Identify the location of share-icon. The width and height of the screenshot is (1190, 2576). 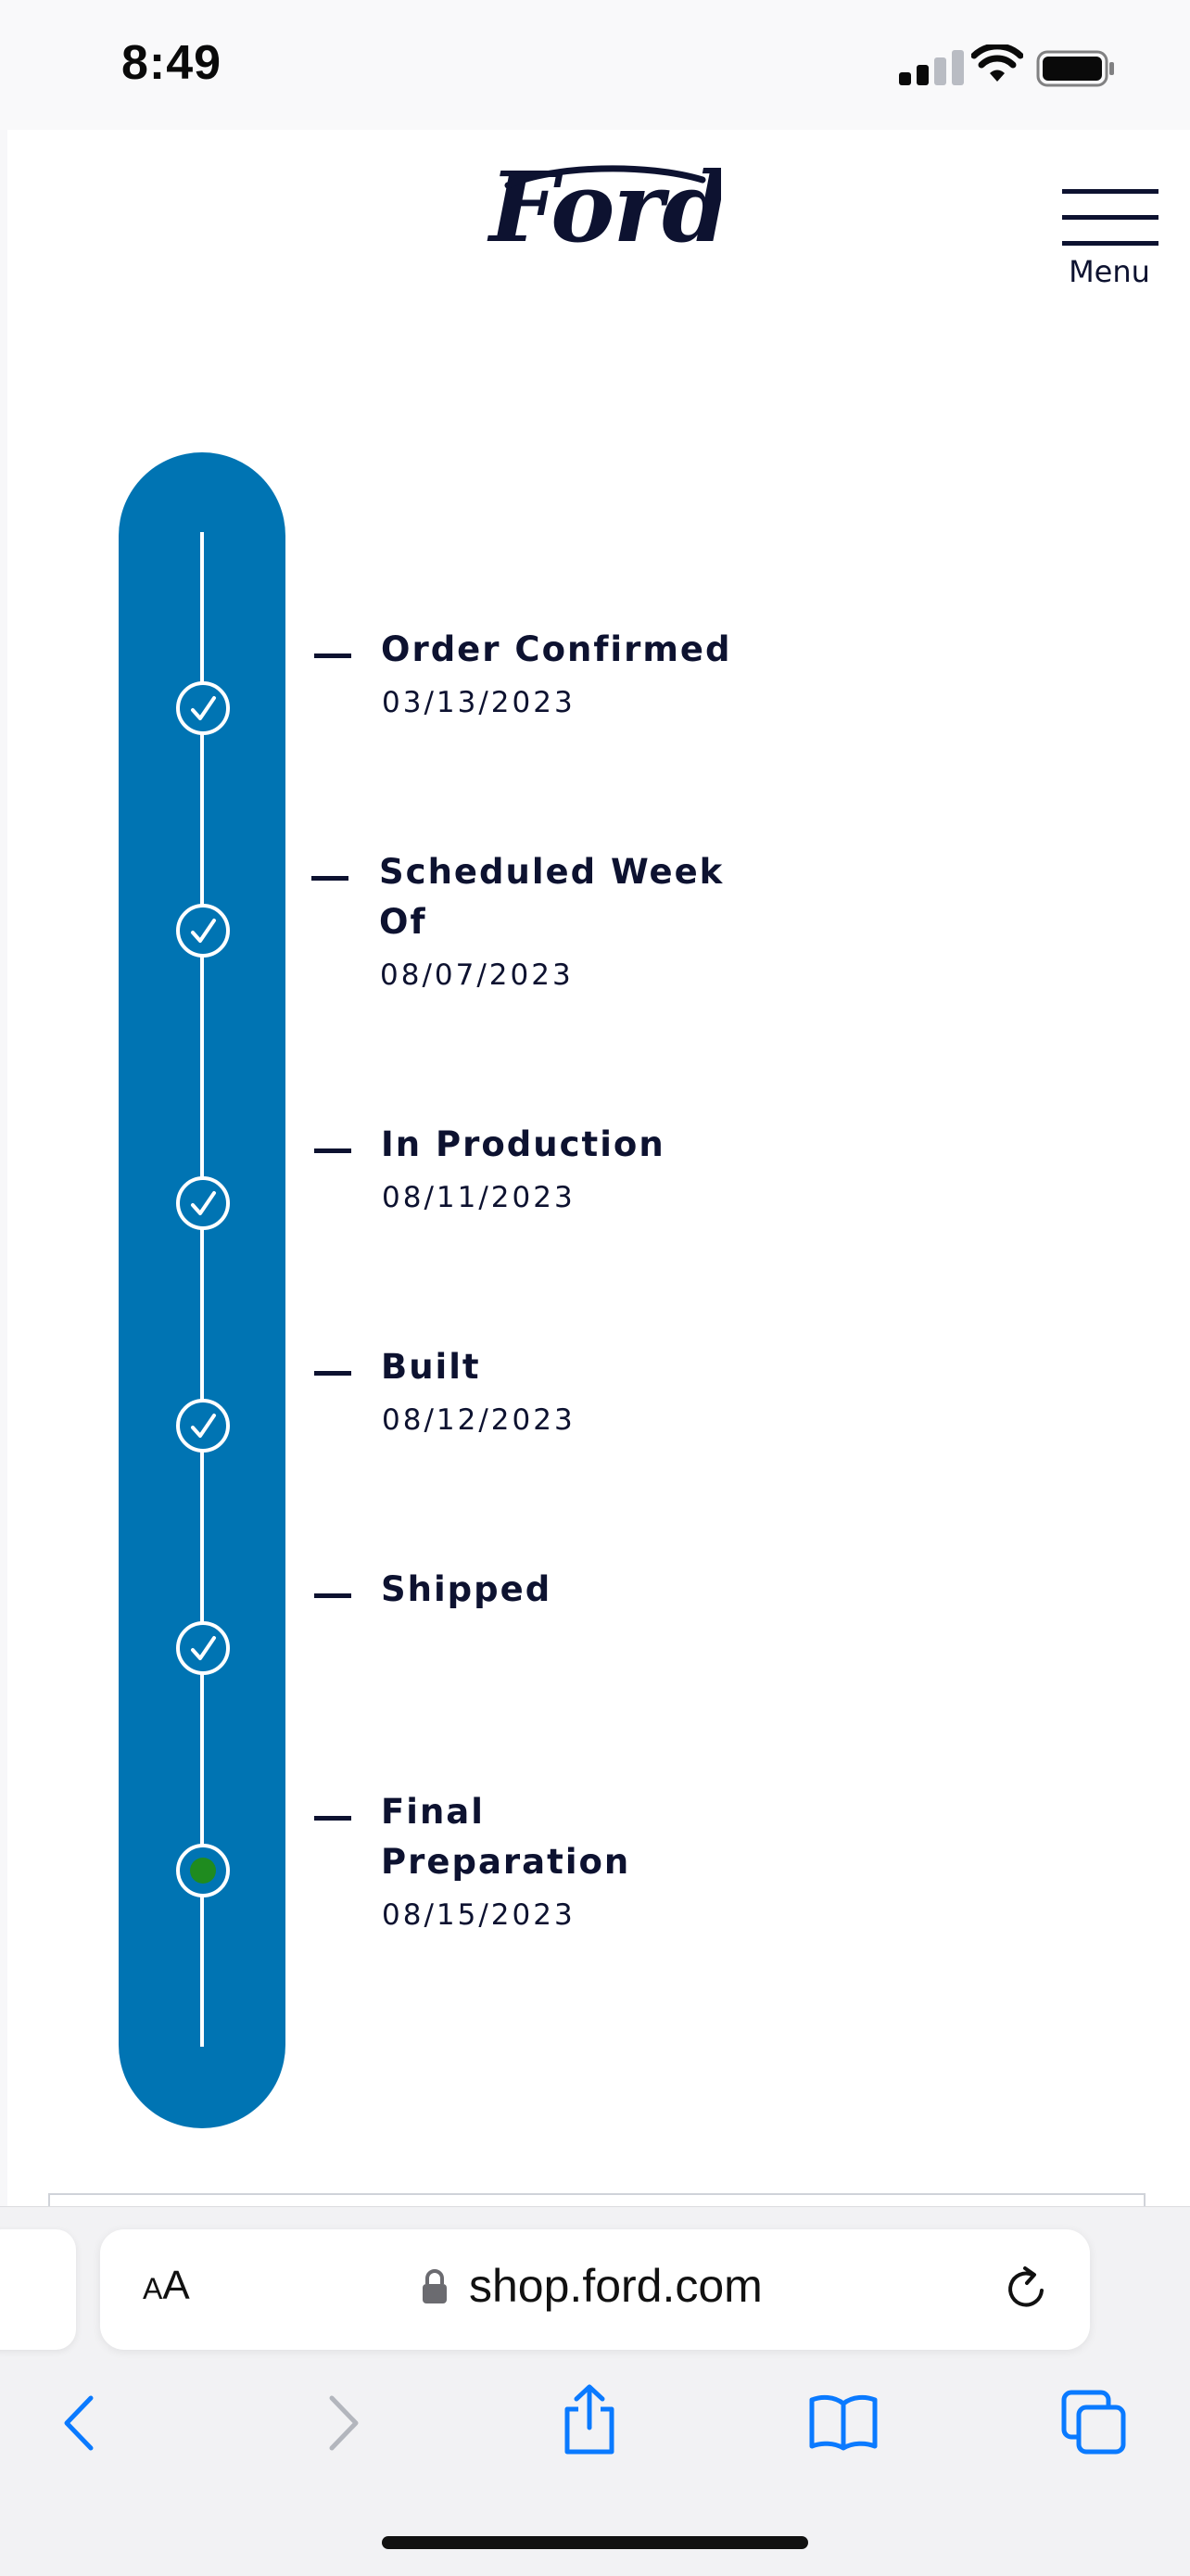
(589, 2420).